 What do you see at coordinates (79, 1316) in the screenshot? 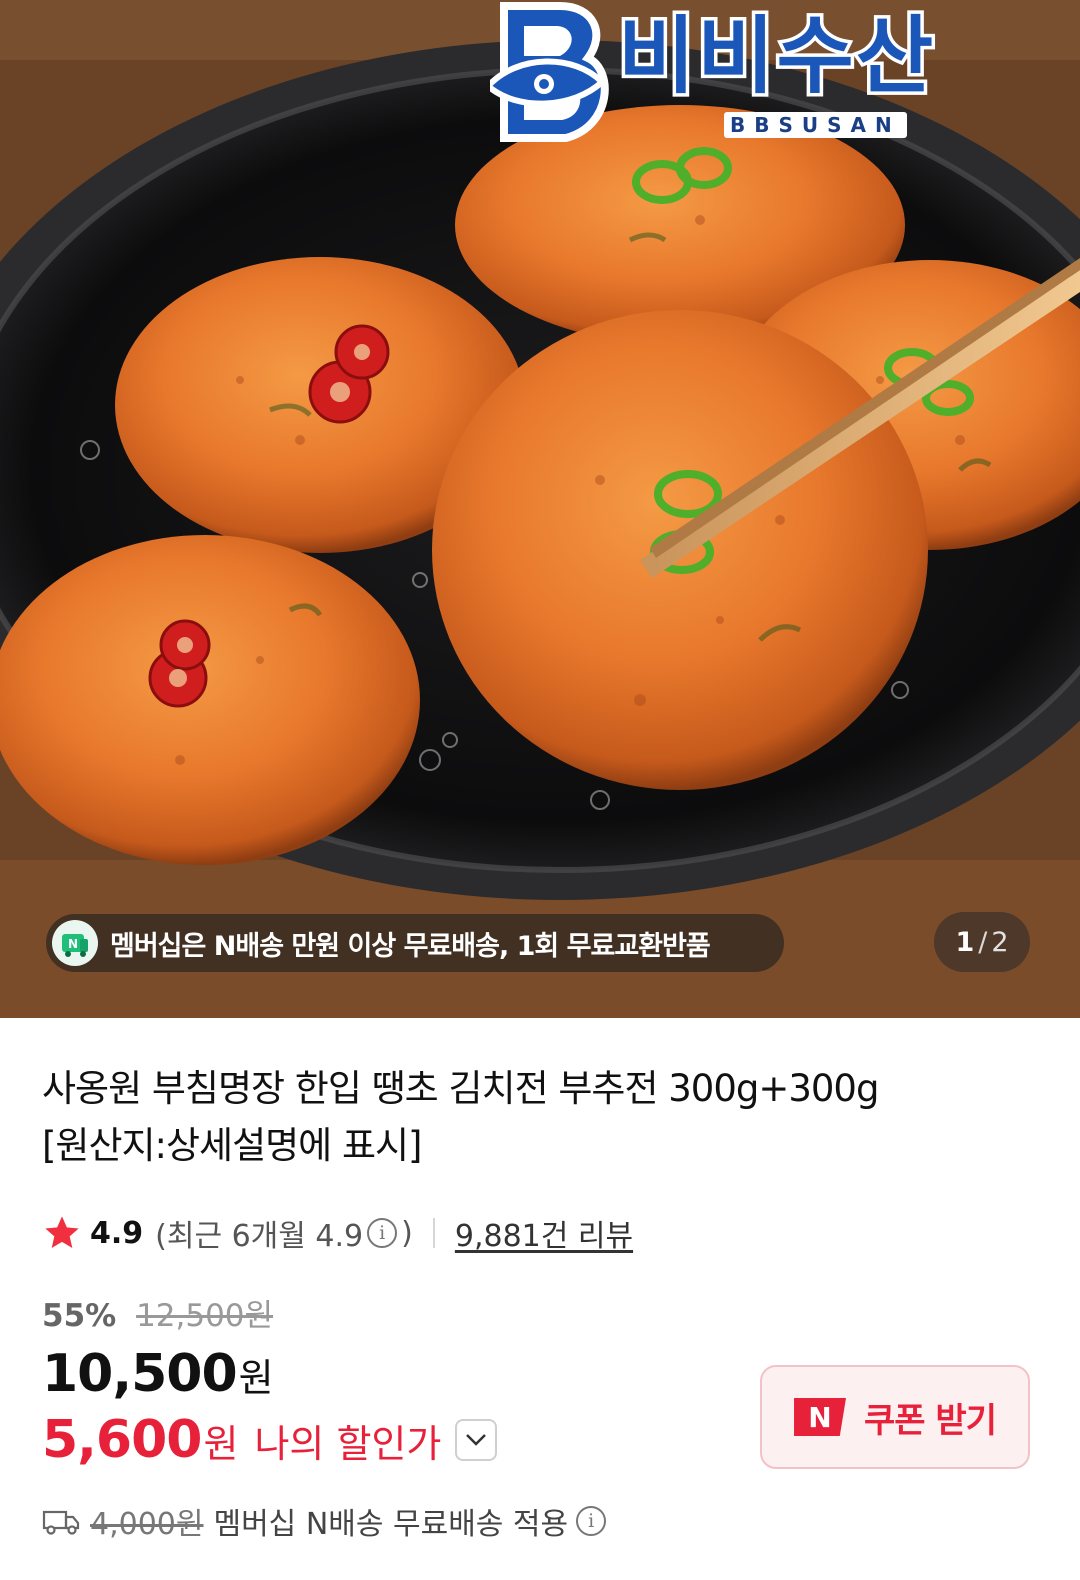
I see `discount-rate: 55%` at bounding box center [79, 1316].